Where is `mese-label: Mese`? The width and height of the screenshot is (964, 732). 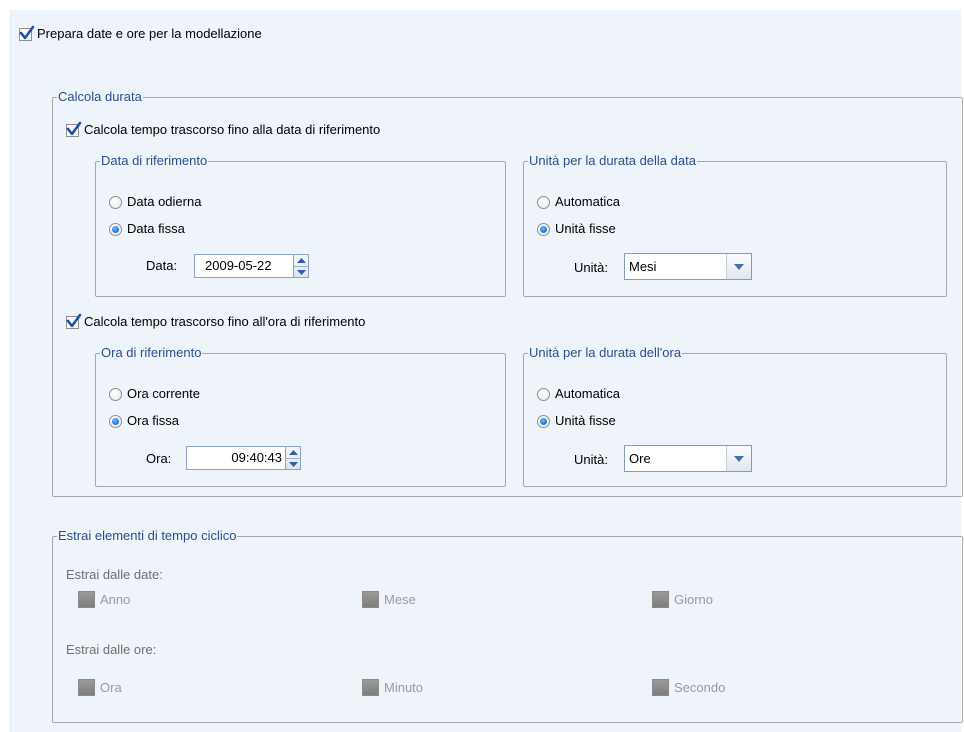 mese-label: Mese is located at coordinates (400, 599).